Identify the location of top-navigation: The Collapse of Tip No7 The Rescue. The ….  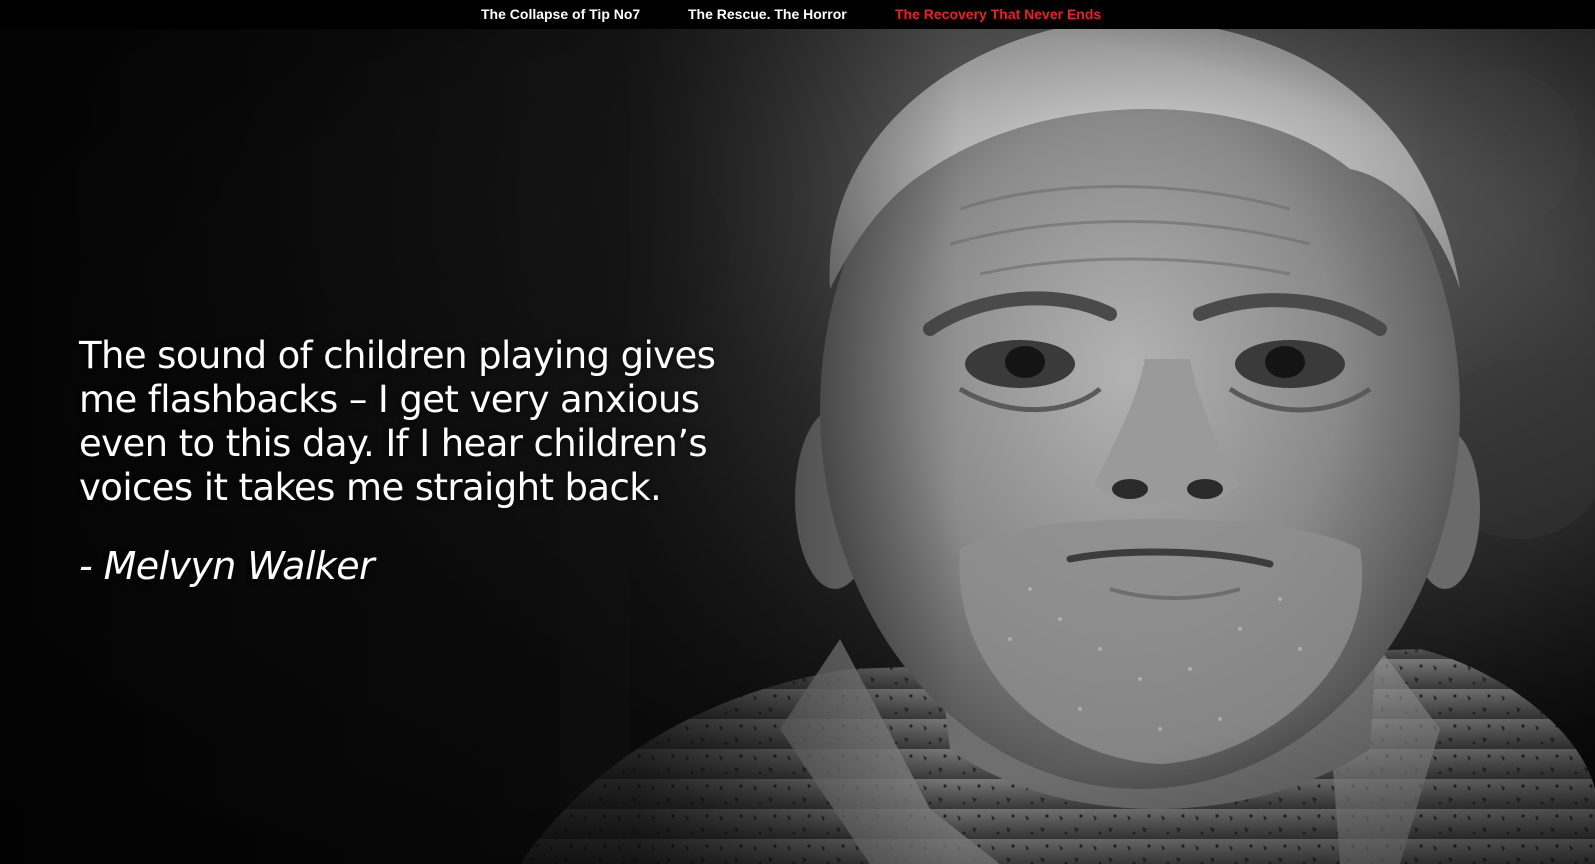
(797, 14).